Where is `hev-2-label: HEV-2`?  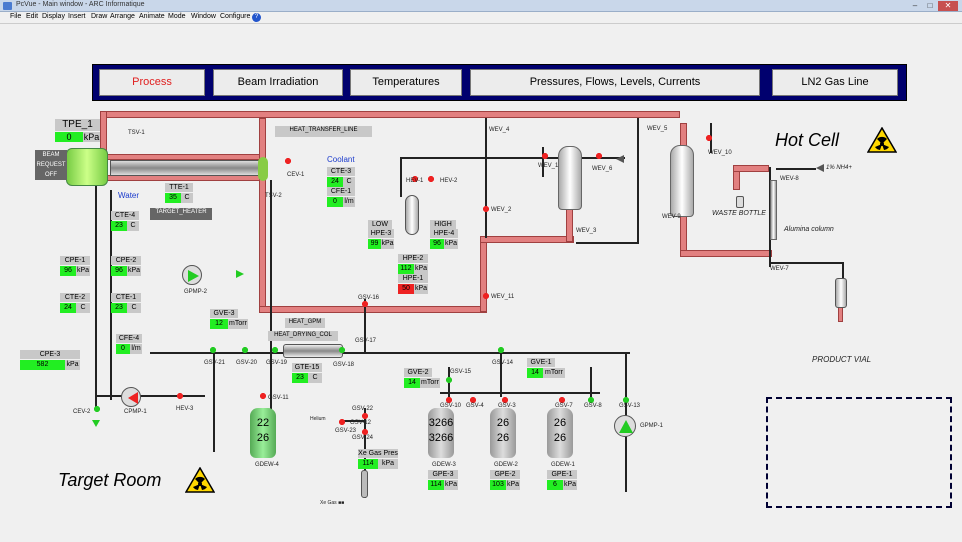 hev-2-label: HEV-2 is located at coordinates (449, 181).